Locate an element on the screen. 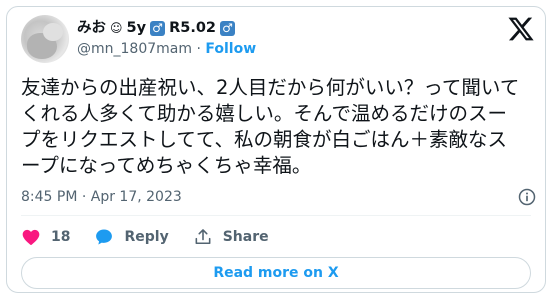  handle-row: @mn_1807mam · Follow is located at coordinates (166, 49).